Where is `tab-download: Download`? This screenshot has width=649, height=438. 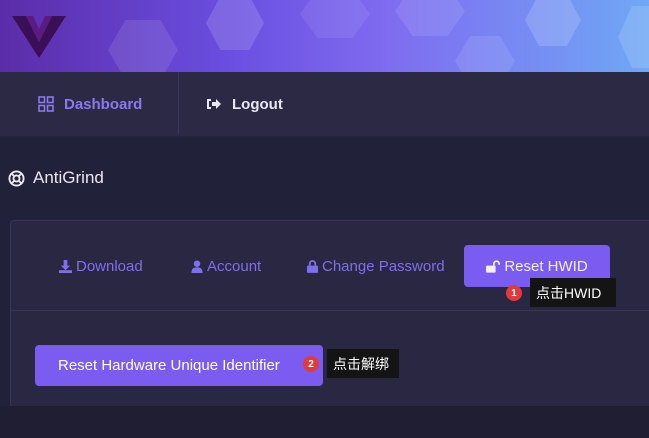
tab-download: Download is located at coordinates (101, 266).